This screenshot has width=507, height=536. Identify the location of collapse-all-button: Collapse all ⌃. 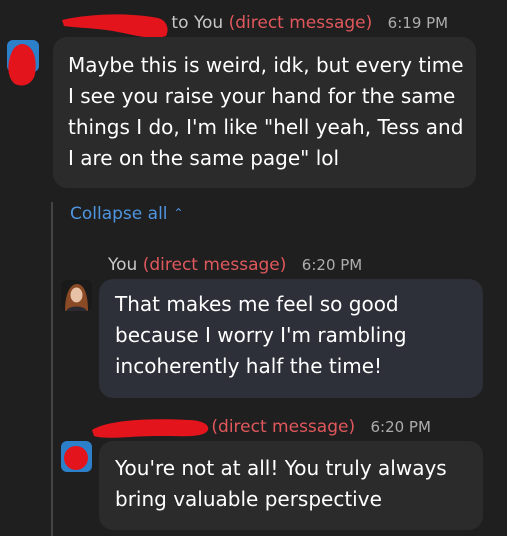
(127, 214).